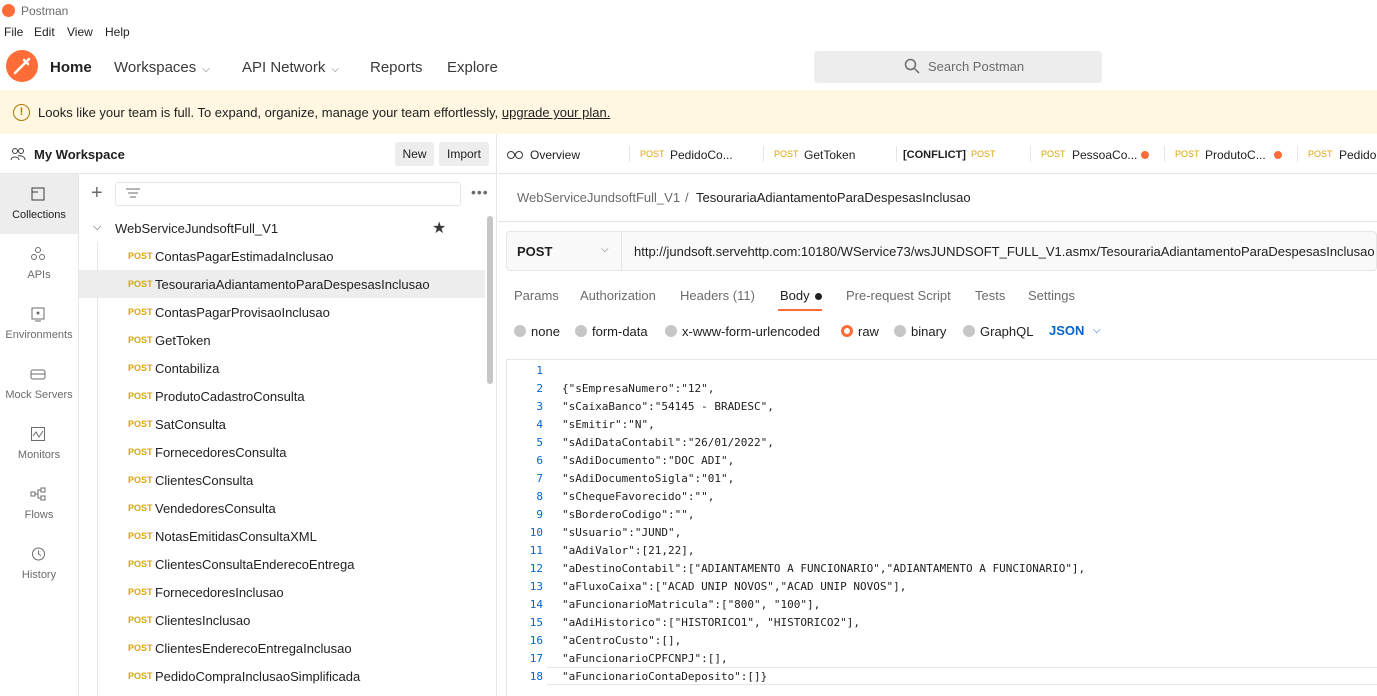 The image size is (1377, 696). Describe the element at coordinates (282, 312) in the screenshot. I see `request-item: POST ContasPagarProvisaoInclusao` at that location.